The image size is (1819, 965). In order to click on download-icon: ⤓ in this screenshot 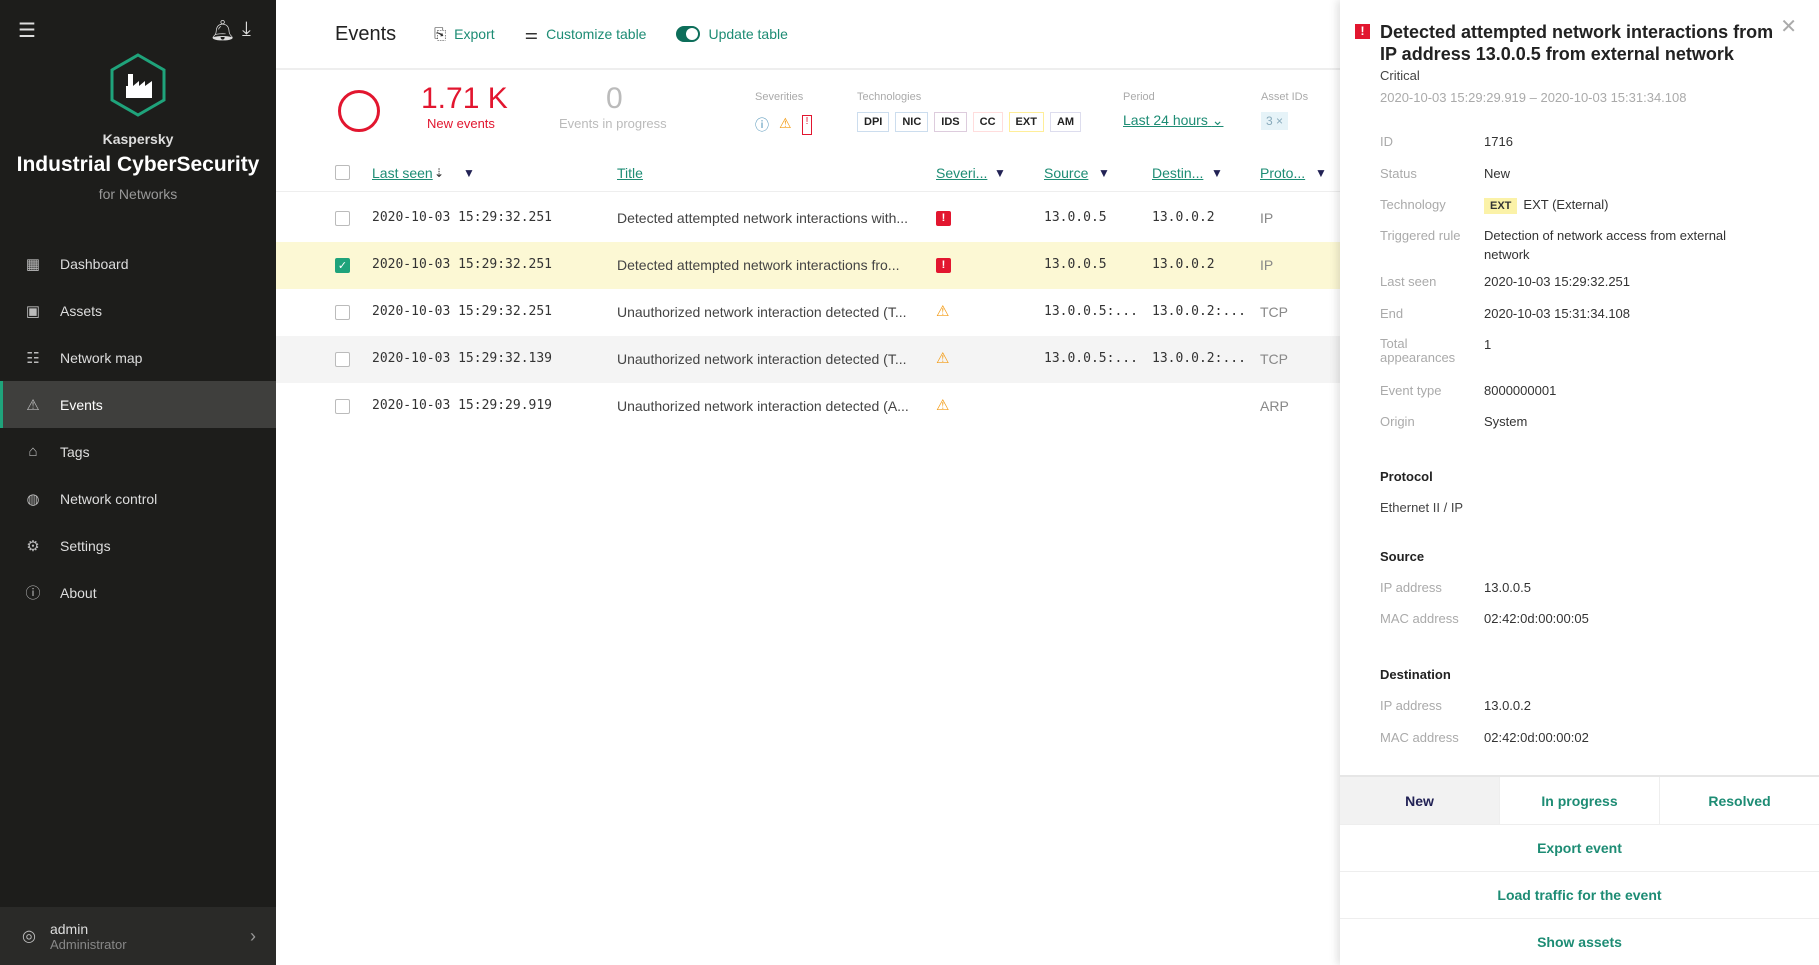, I will do `click(246, 29)`.